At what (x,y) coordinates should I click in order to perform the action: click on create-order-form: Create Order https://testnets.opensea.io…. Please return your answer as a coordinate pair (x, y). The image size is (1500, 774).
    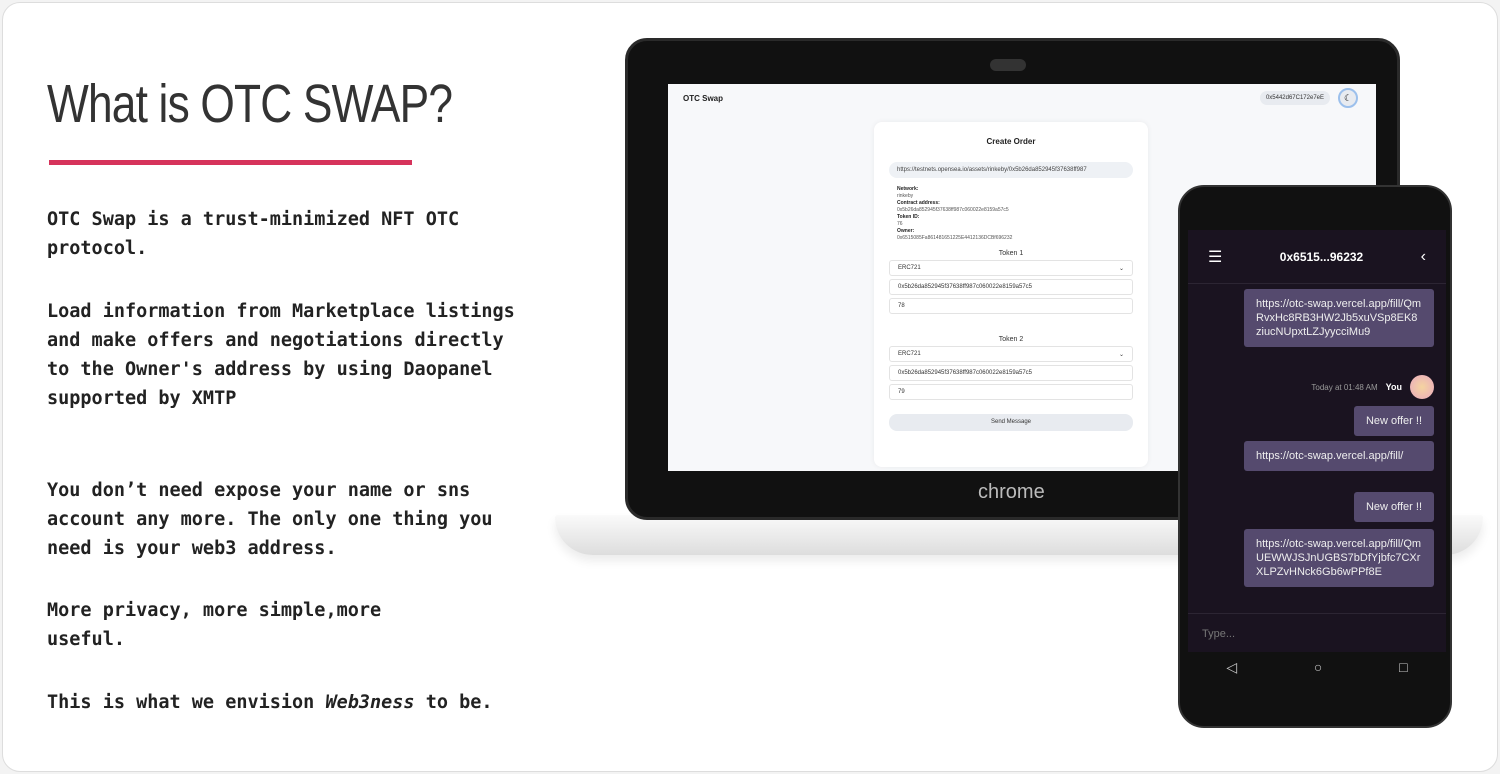
    Looking at the image, I should click on (1011, 294).